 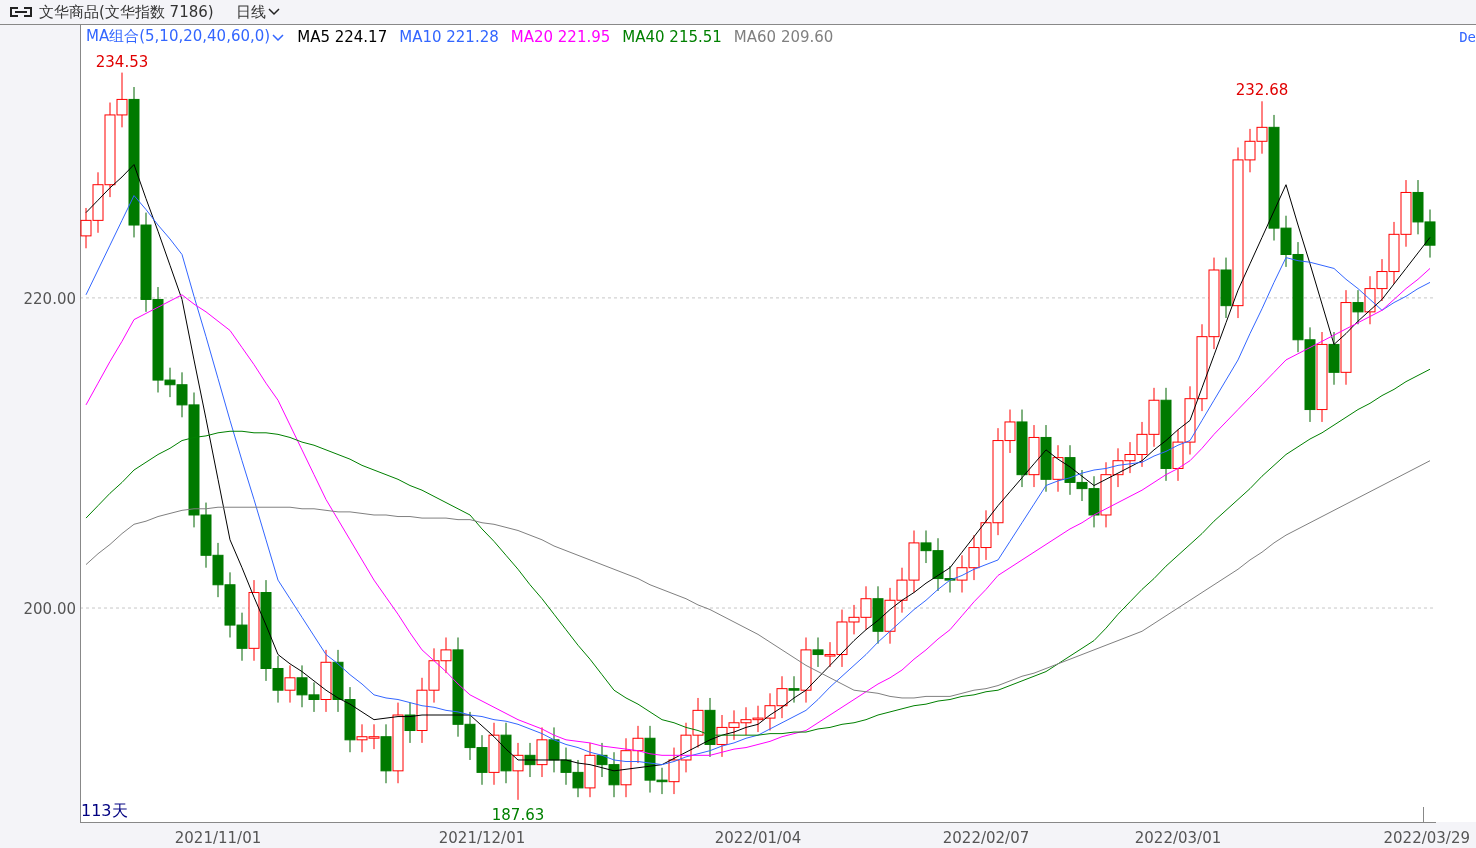 What do you see at coordinates (518, 814) in the screenshot?
I see `price-extreme-label: 187.63` at bounding box center [518, 814].